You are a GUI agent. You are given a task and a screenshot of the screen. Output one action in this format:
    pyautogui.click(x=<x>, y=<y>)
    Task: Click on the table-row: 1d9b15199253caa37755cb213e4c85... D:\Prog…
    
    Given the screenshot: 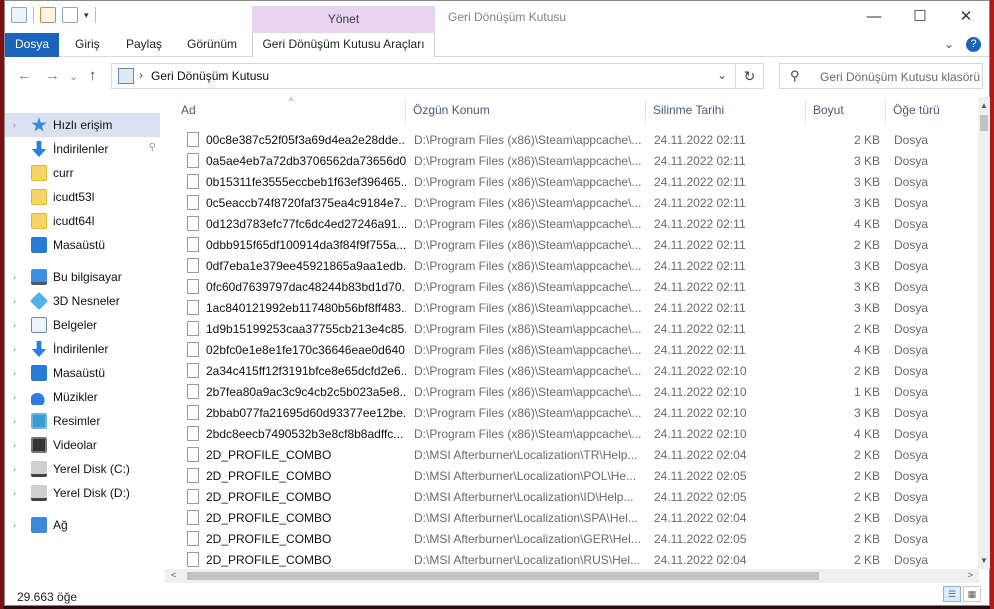 What is the action you would take?
    pyautogui.click(x=572, y=328)
    